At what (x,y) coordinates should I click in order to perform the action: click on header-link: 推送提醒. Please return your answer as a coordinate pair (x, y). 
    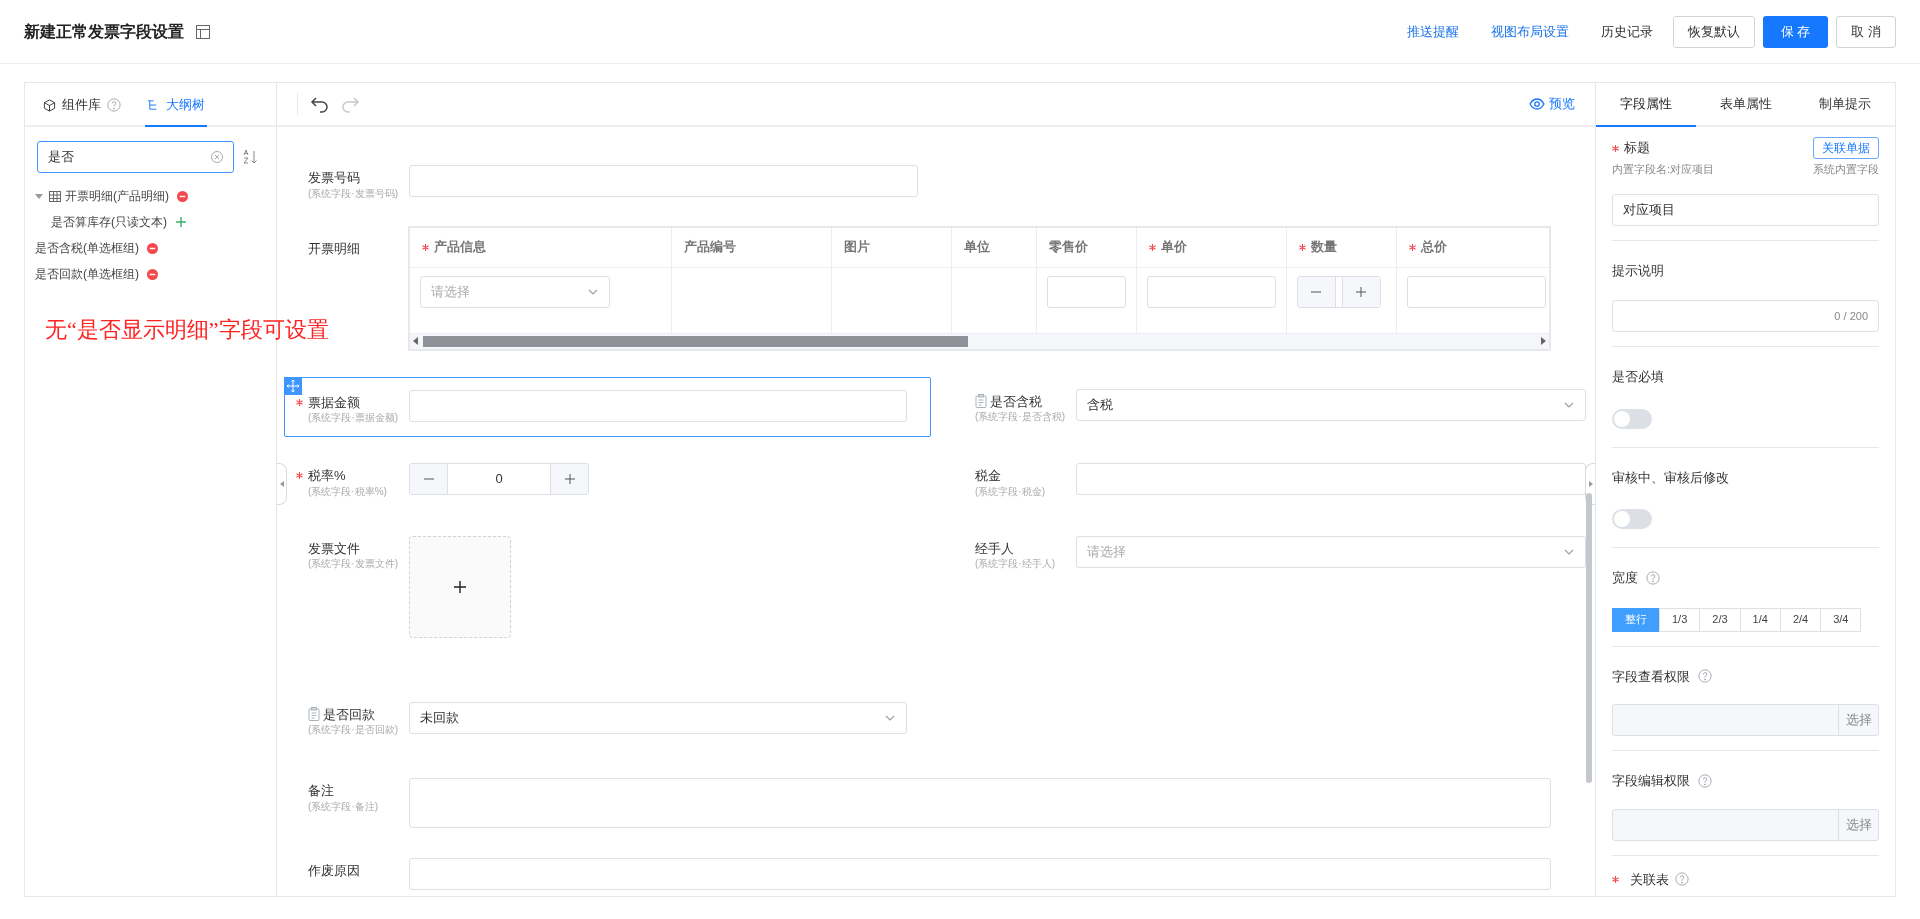
    Looking at the image, I should click on (1432, 31).